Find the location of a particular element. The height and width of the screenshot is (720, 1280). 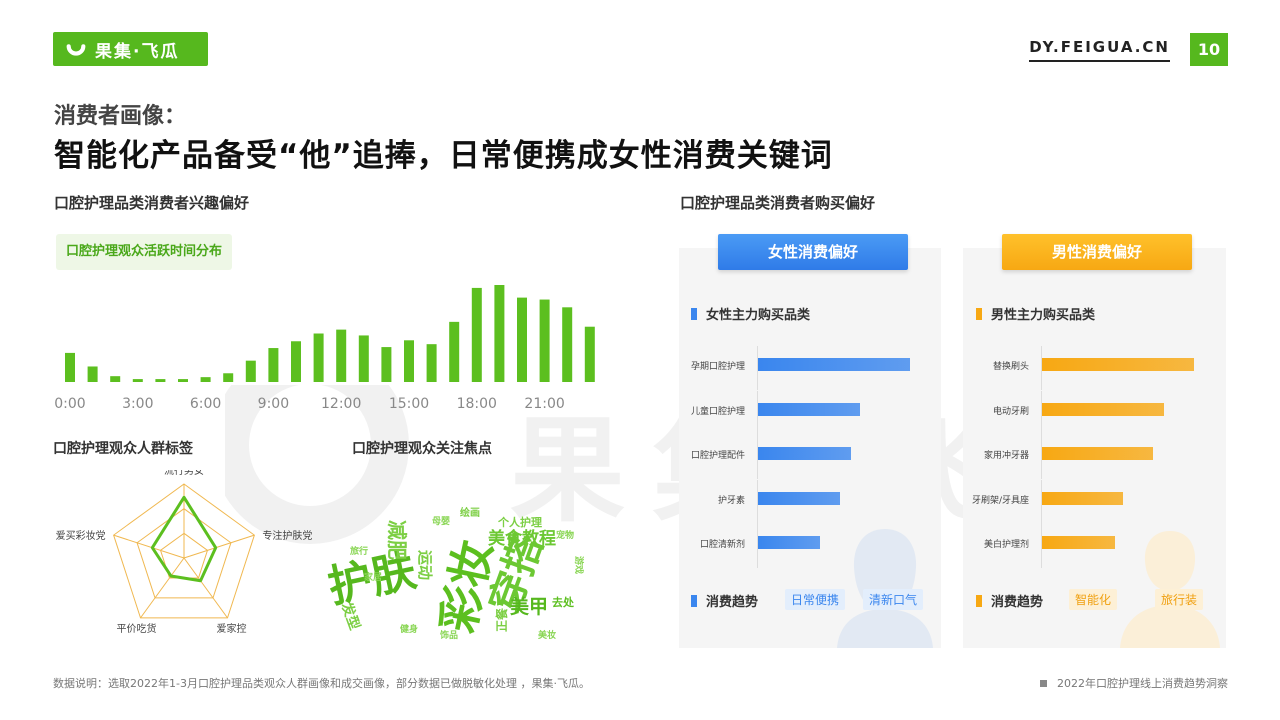

radar-axis-label: 爱家控 is located at coordinates (231, 628).